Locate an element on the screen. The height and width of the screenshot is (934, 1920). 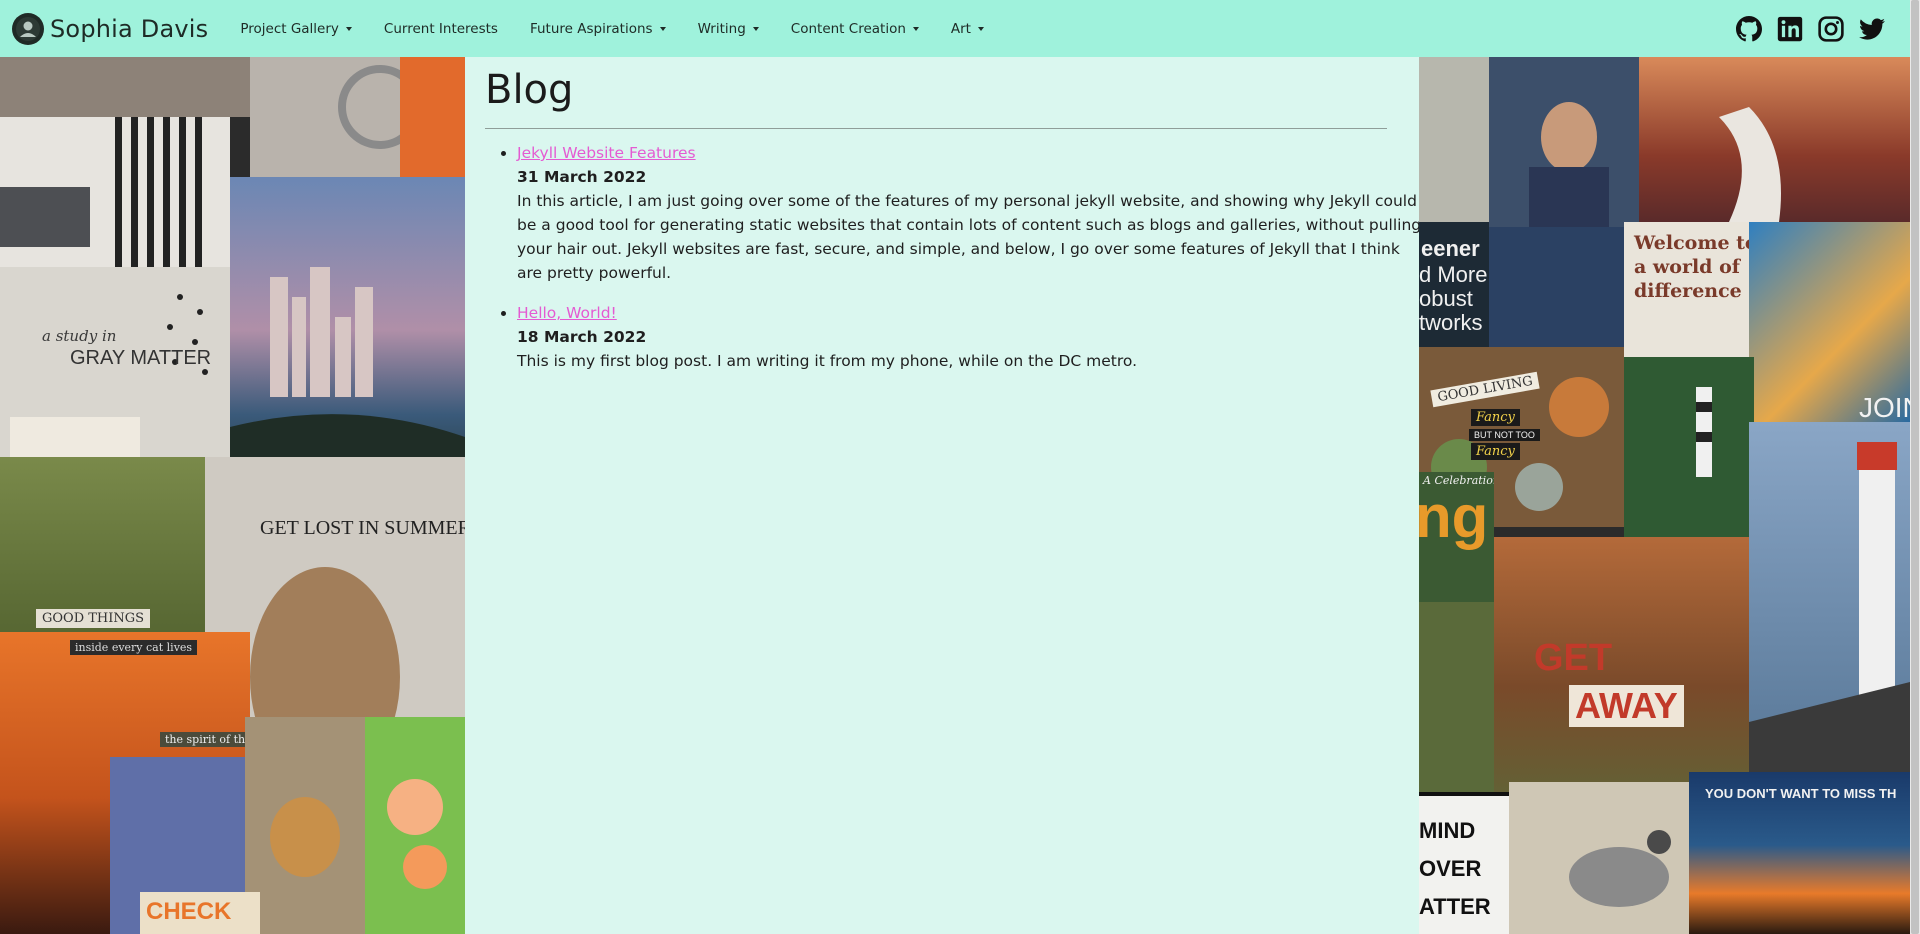
social-links is located at coordinates (1804, 29).